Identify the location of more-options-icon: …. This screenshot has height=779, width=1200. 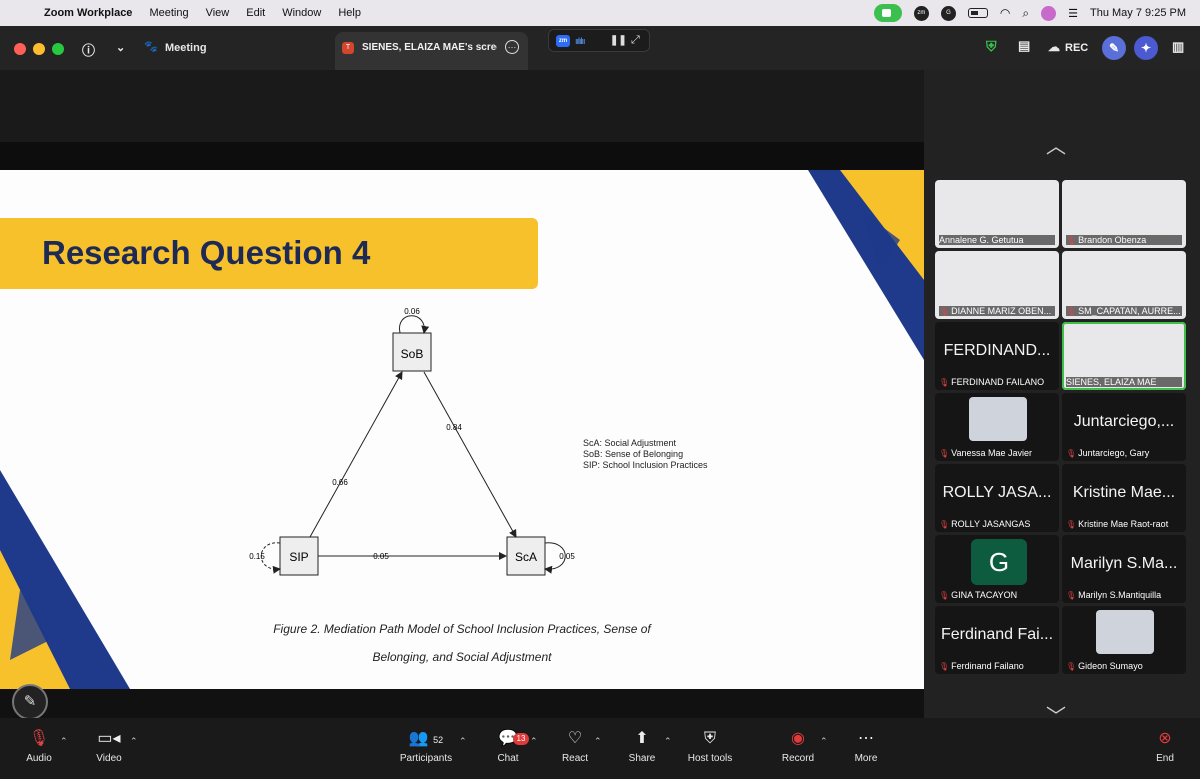
(512, 47).